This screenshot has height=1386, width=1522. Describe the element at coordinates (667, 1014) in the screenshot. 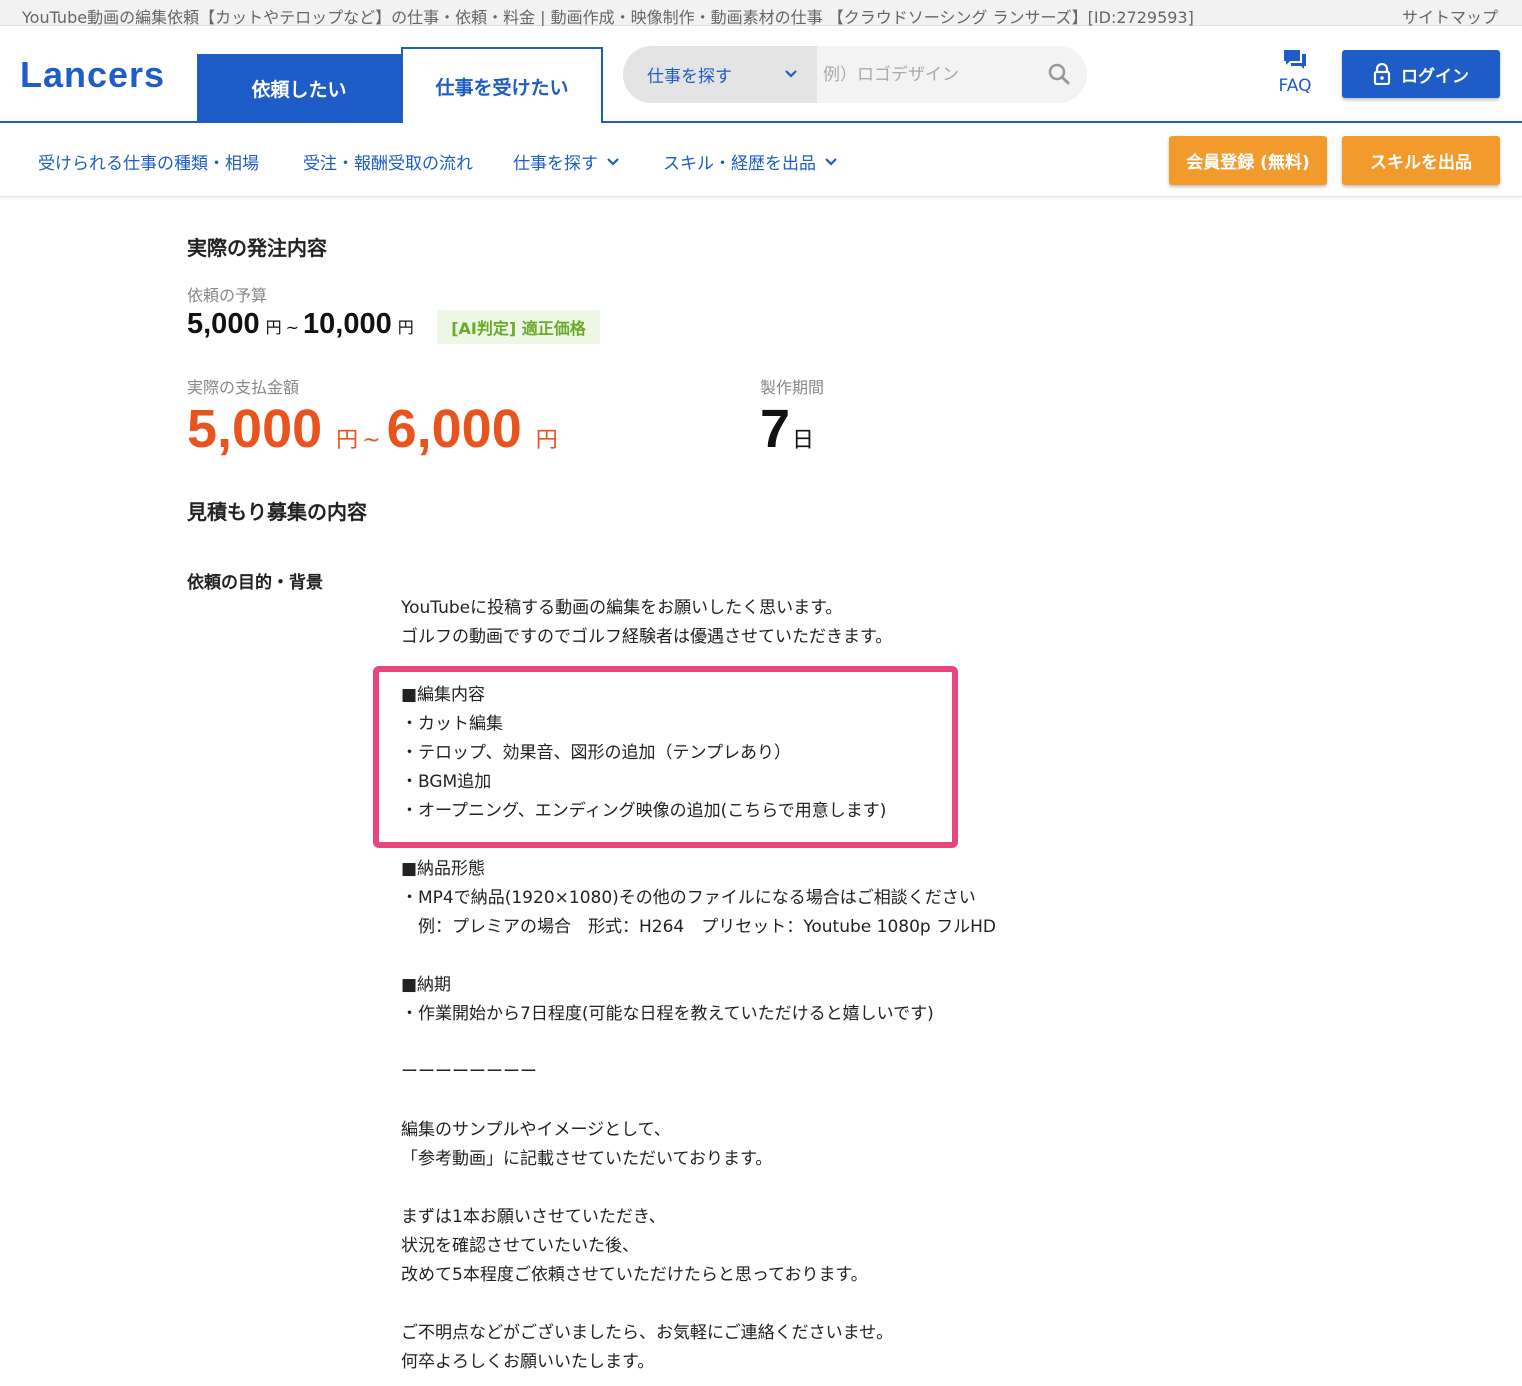

I see `description-line: ・作業開始から7日程度(可能な日程を教えていただけると嬉しいです)` at that location.